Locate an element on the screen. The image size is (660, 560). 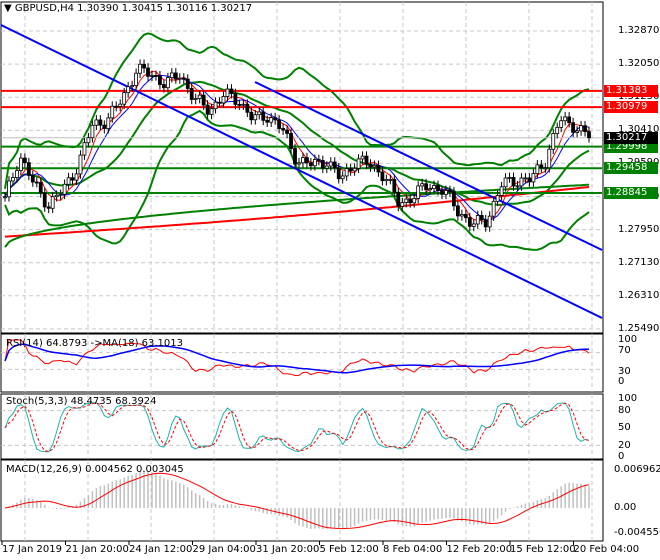
time-label: 29 Jan 04:00 is located at coordinates (224, 549).